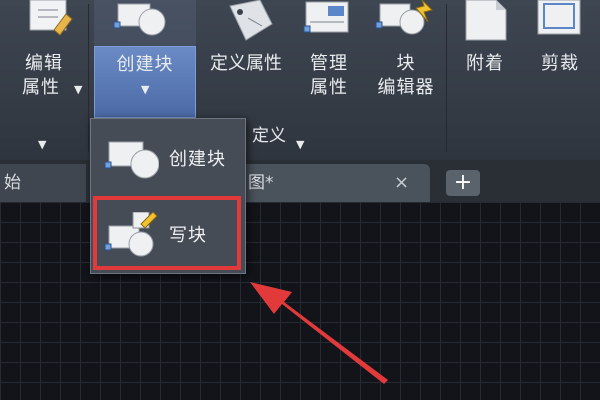 The height and width of the screenshot is (400, 600). Describe the element at coordinates (319, 333) in the screenshot. I see `annotation-arrow` at that location.